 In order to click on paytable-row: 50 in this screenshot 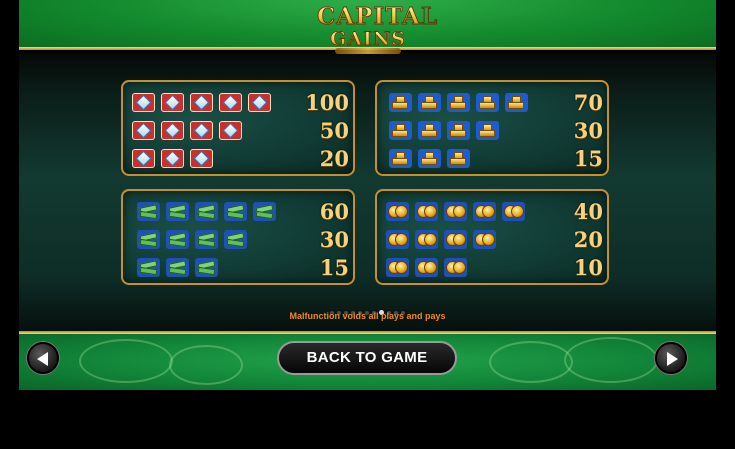, I will do `click(238, 130)`.